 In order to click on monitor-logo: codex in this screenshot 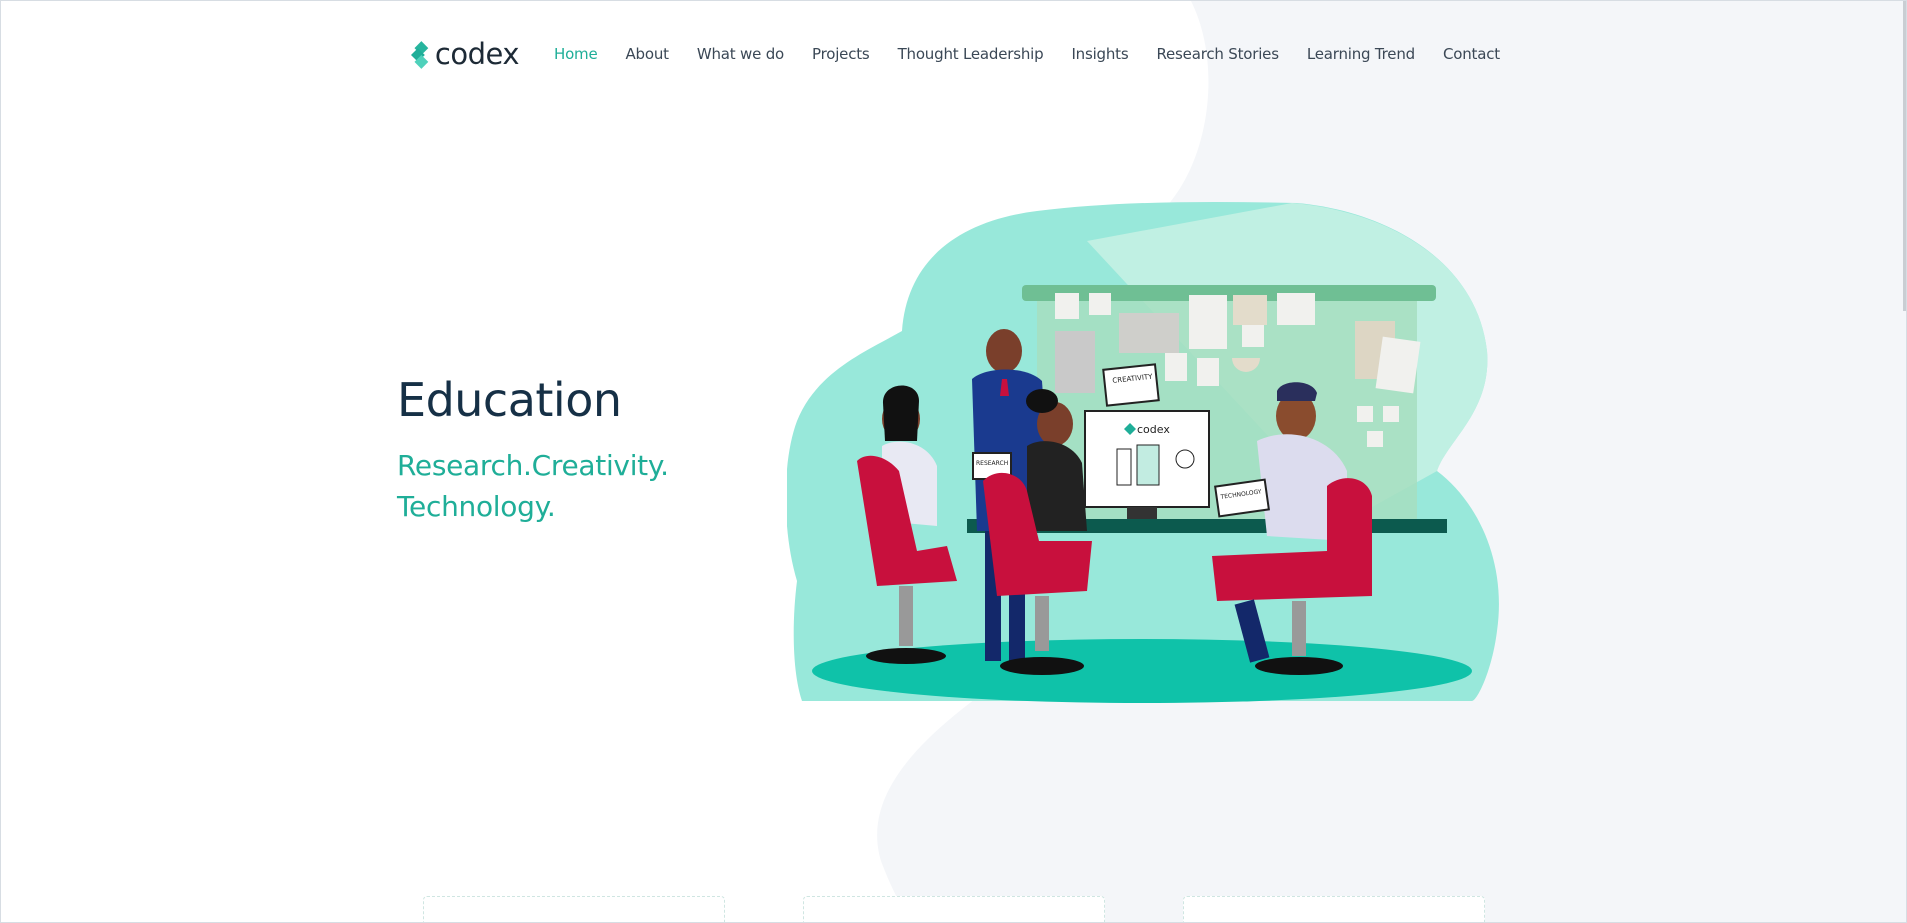, I will do `click(1153, 429)`.